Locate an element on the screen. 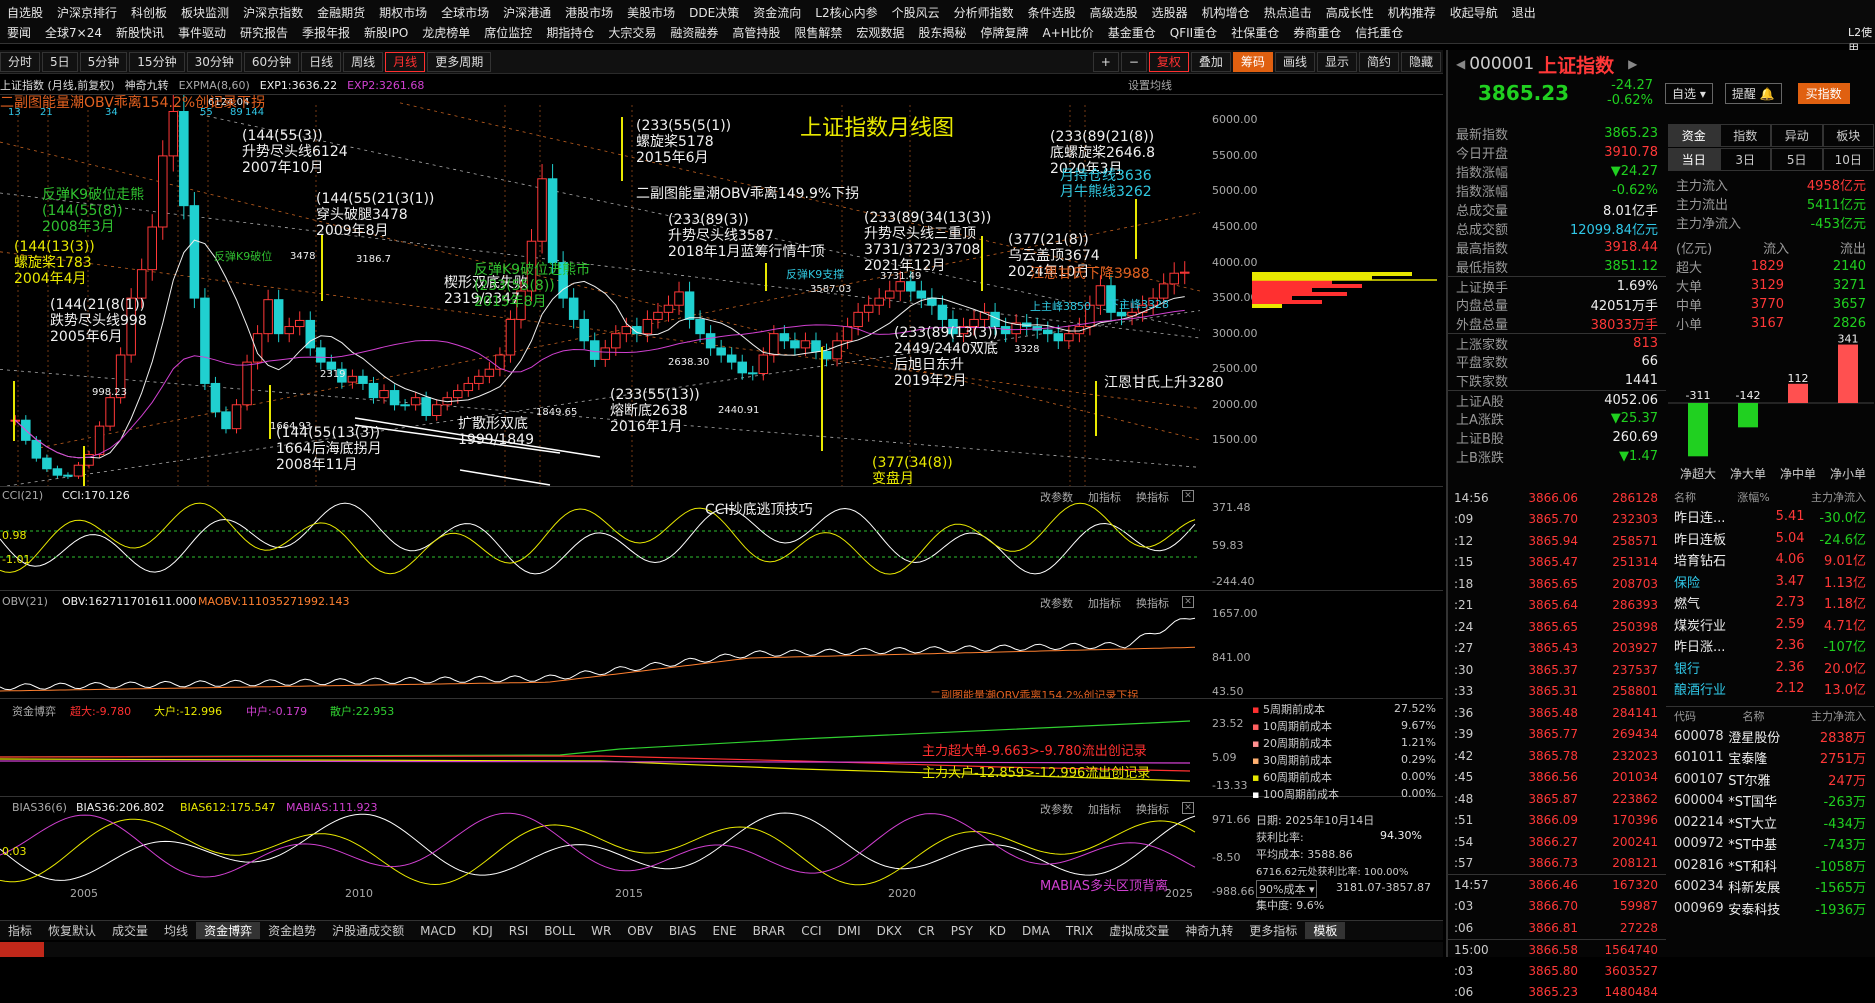  news-item-8: 席位监控 is located at coordinates (508, 32).